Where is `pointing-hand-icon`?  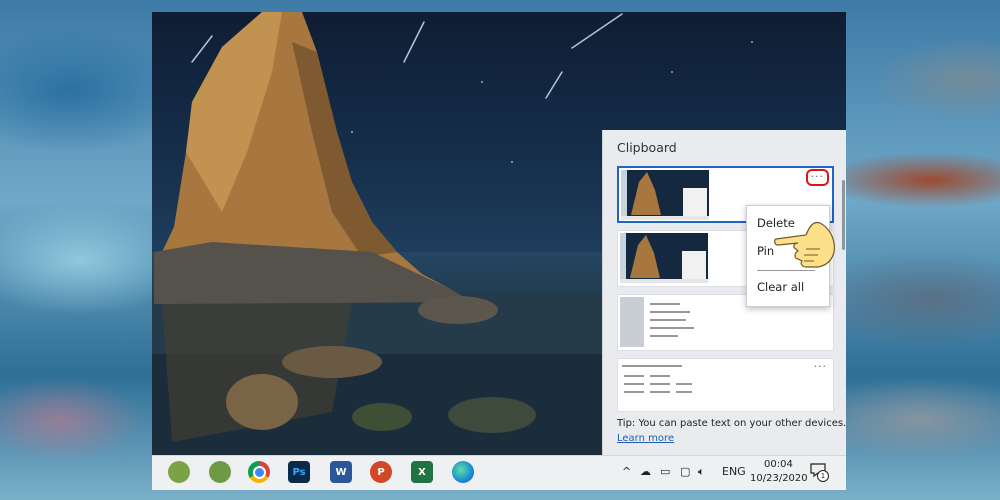
pointing-hand-icon is located at coordinates (804, 244).